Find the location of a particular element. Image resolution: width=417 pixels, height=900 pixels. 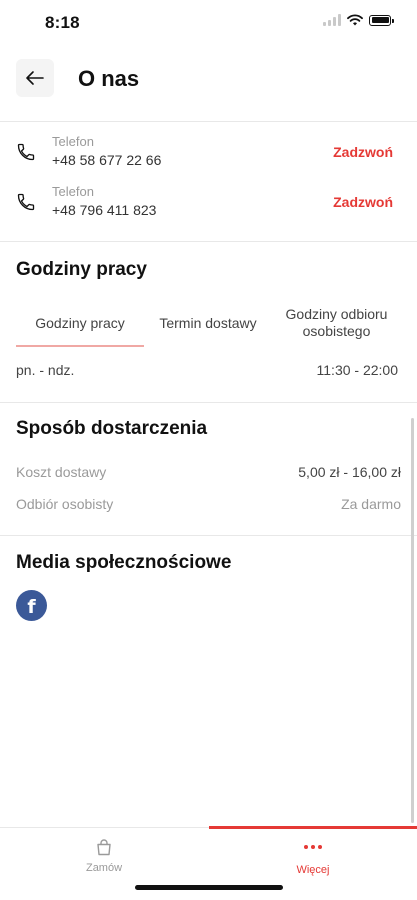

delivery-cost-value: 5,00 zł - 16,00 zł is located at coordinates (349, 472).